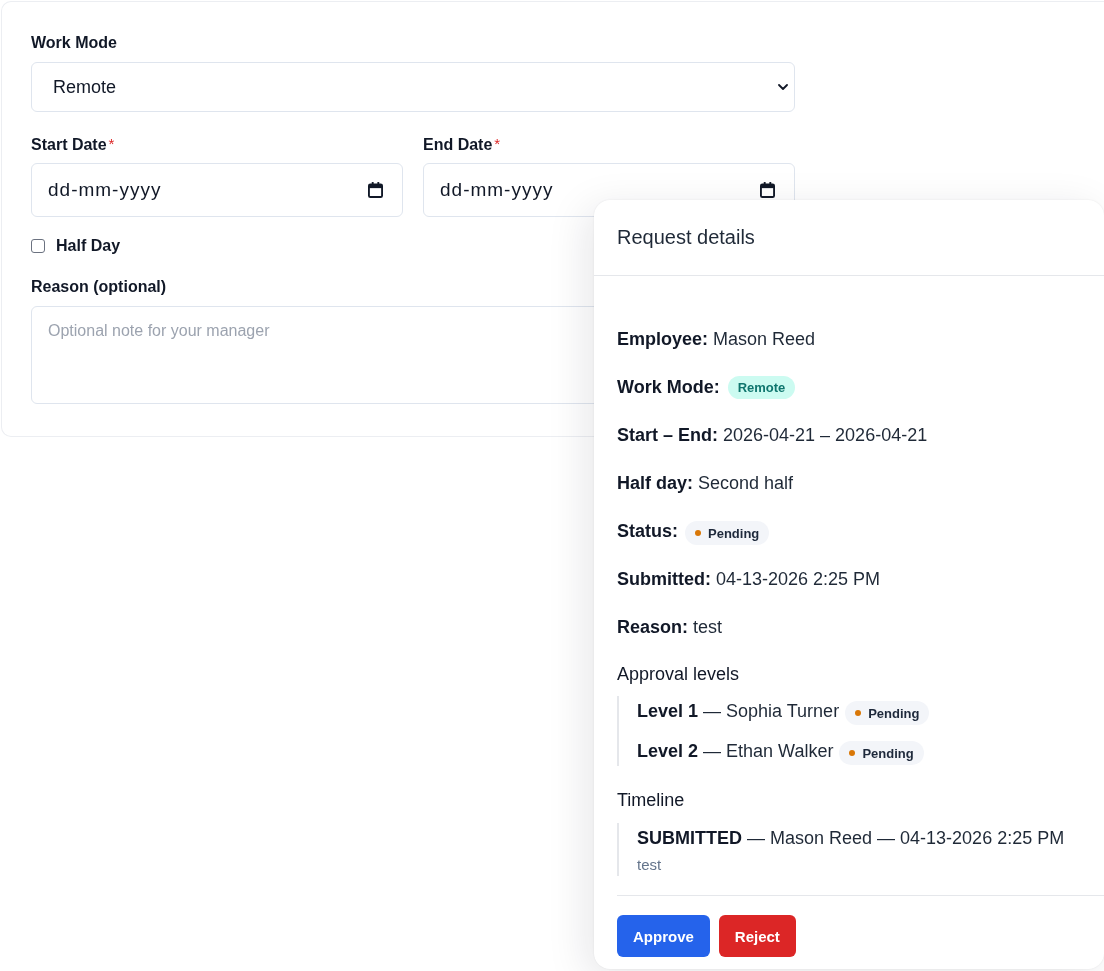  I want to click on detail-label: Half day:, so click(655, 483).